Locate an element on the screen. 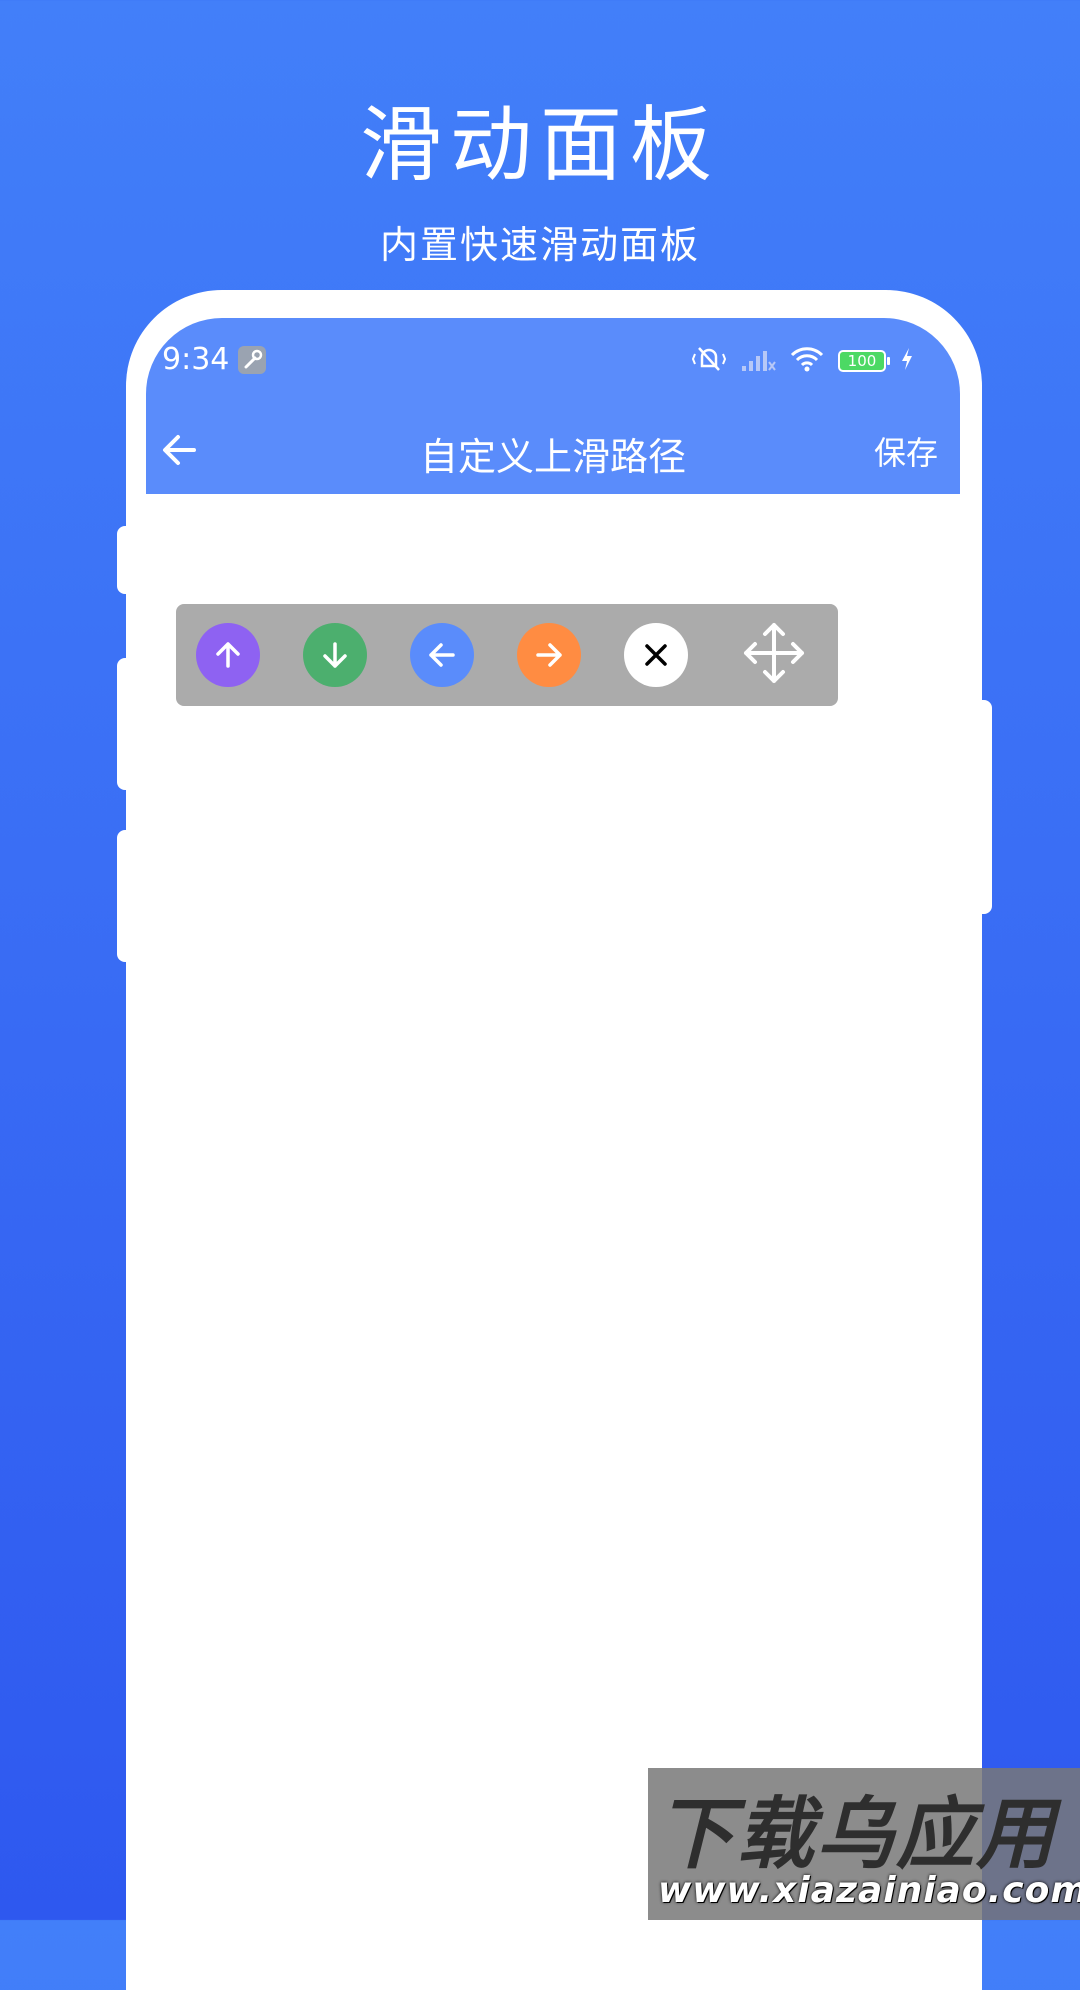 This screenshot has width=1080, height=1990. screen-title: 自定义上滑路径 is located at coordinates (552, 457).